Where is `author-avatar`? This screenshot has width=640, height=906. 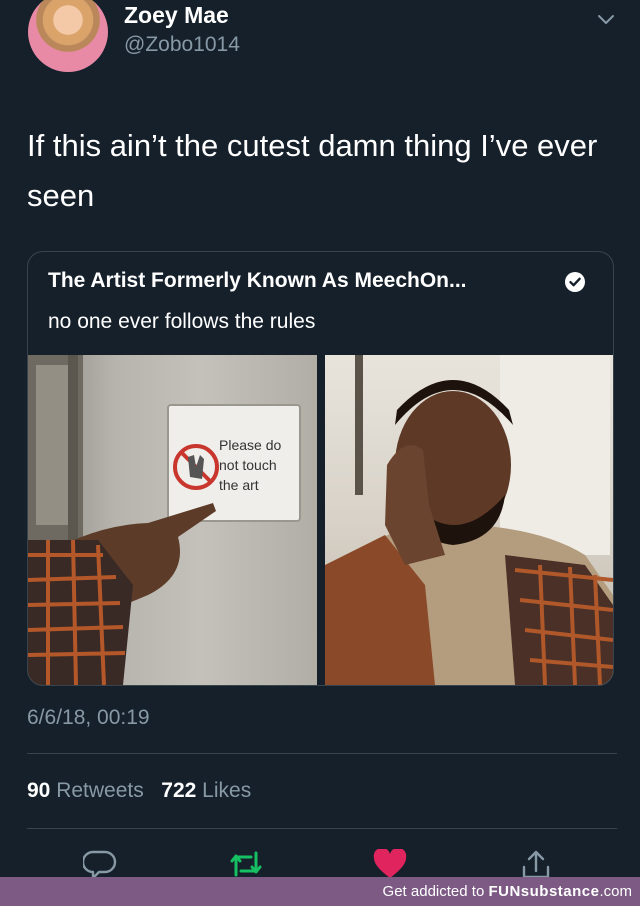
author-avatar is located at coordinates (68, 36).